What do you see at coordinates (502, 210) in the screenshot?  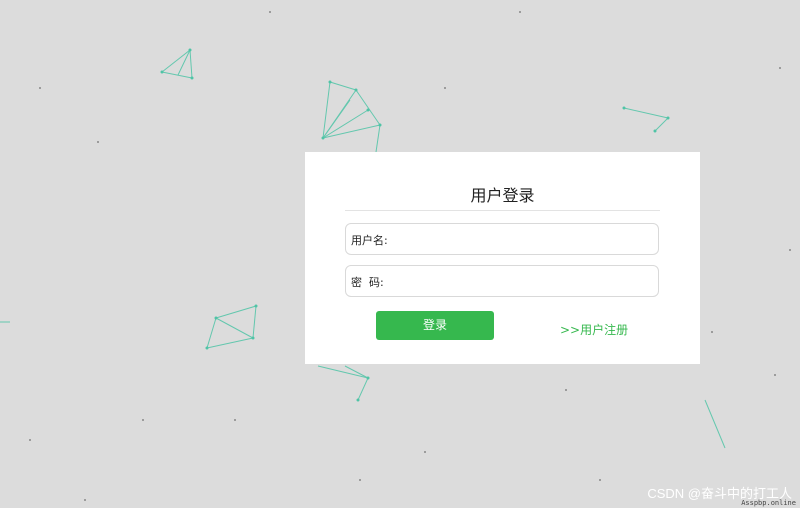 I see `title-divider` at bounding box center [502, 210].